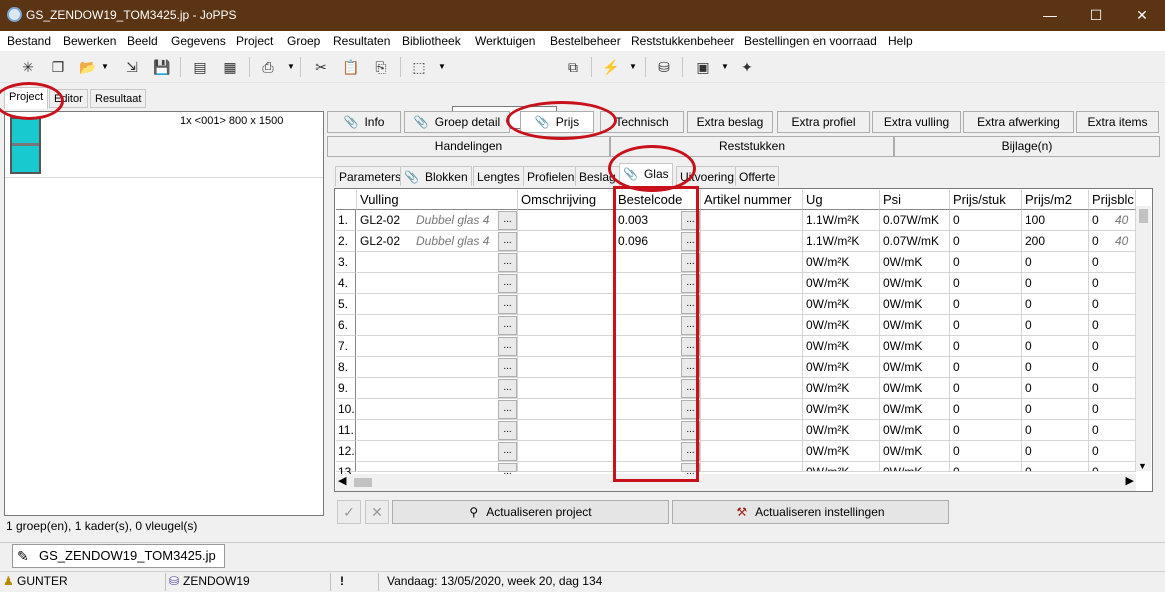 The image size is (1165, 592). What do you see at coordinates (597, 176) in the screenshot?
I see `tab-beslag: Beslag` at bounding box center [597, 176].